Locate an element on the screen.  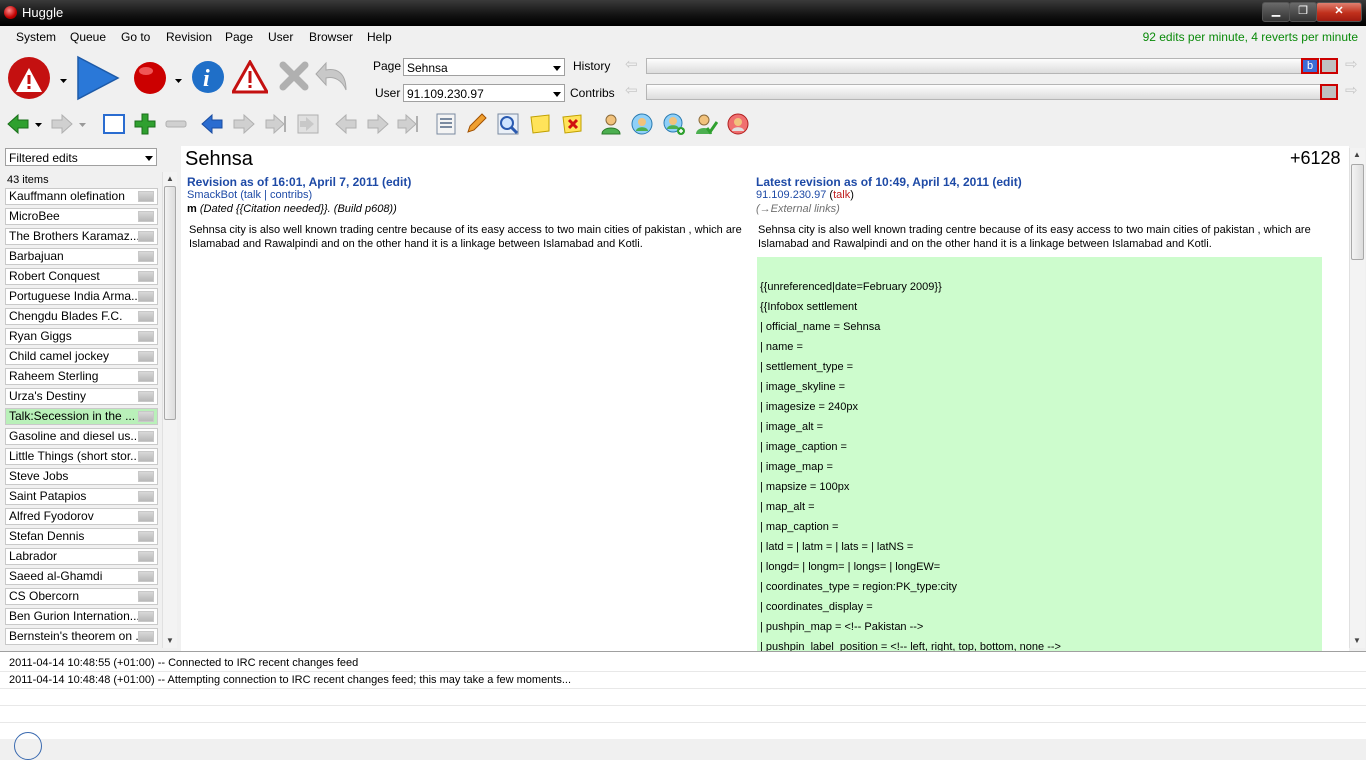
menu-user: User is located at coordinates (280, 37).